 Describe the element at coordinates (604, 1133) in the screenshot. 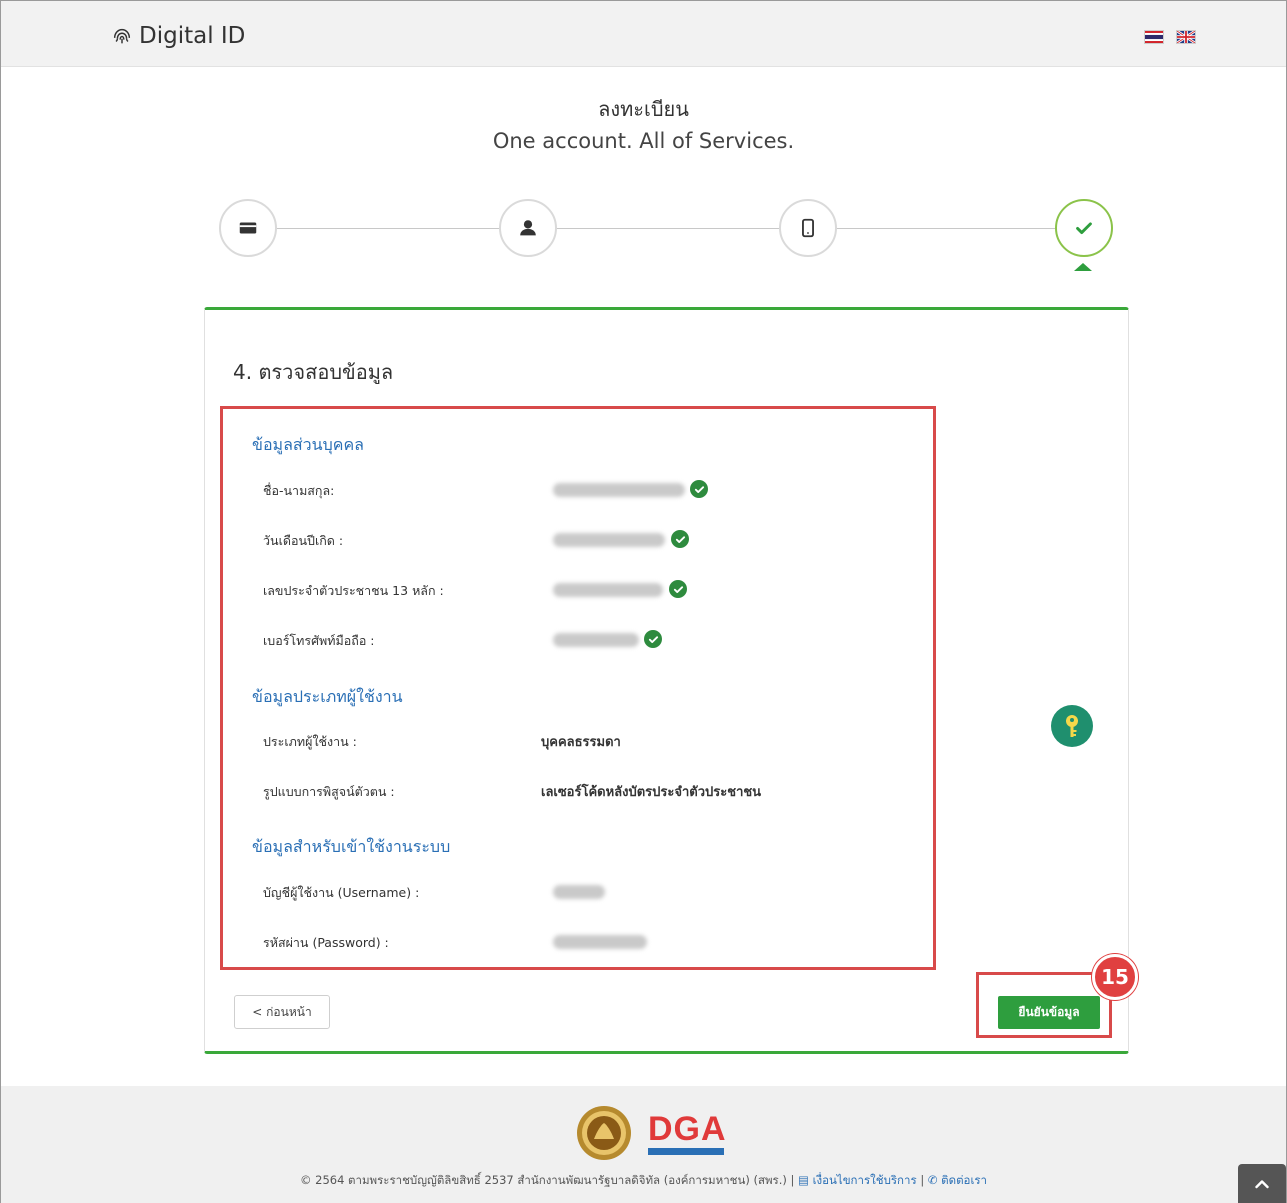

I see `government-seal-logo` at that location.